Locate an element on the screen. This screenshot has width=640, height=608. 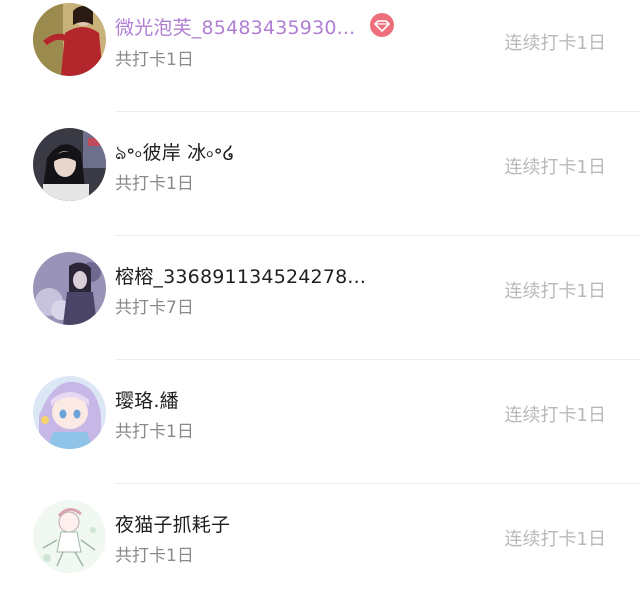
user-name: ঌ॰৹彼岸 冰৹॰໒ is located at coordinates (175, 153).